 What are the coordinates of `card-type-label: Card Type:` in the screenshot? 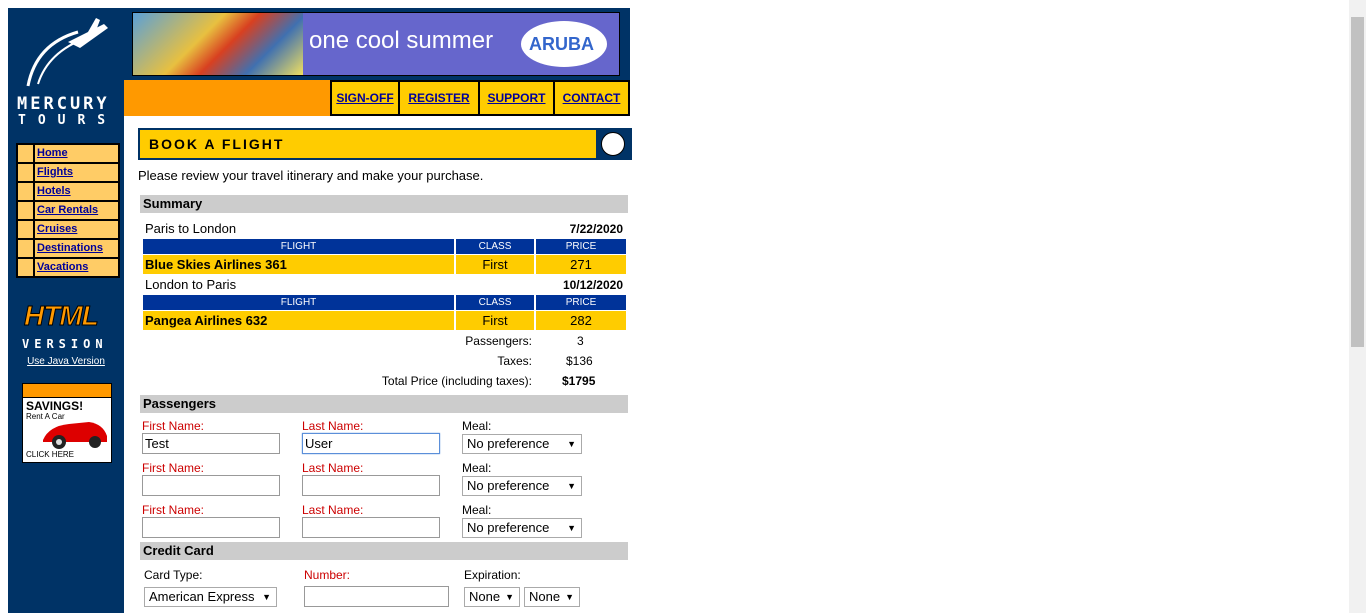 It's located at (173, 575).